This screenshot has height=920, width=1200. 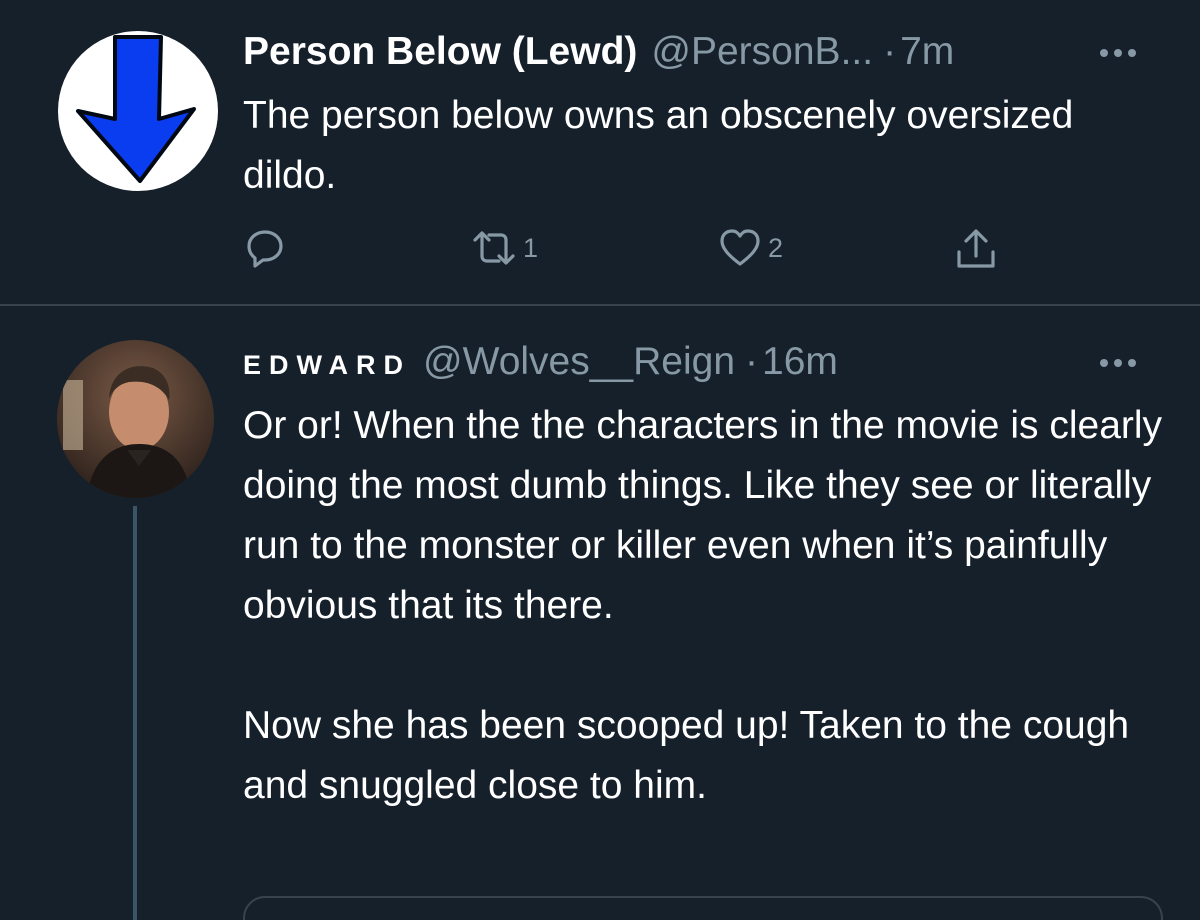 What do you see at coordinates (600, 305) in the screenshot?
I see `tweet-divider` at bounding box center [600, 305].